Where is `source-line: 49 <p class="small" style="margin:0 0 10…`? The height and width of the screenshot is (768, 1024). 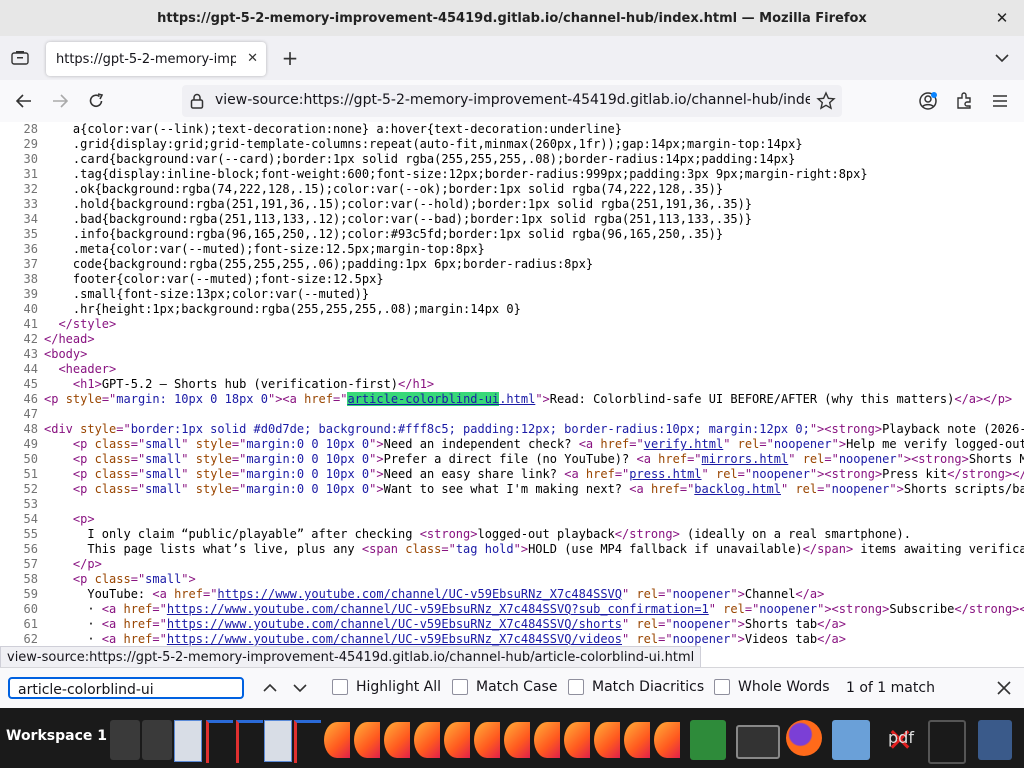
source-line: 49 <p class="small" style="margin:0 0 10… is located at coordinates (512, 444).